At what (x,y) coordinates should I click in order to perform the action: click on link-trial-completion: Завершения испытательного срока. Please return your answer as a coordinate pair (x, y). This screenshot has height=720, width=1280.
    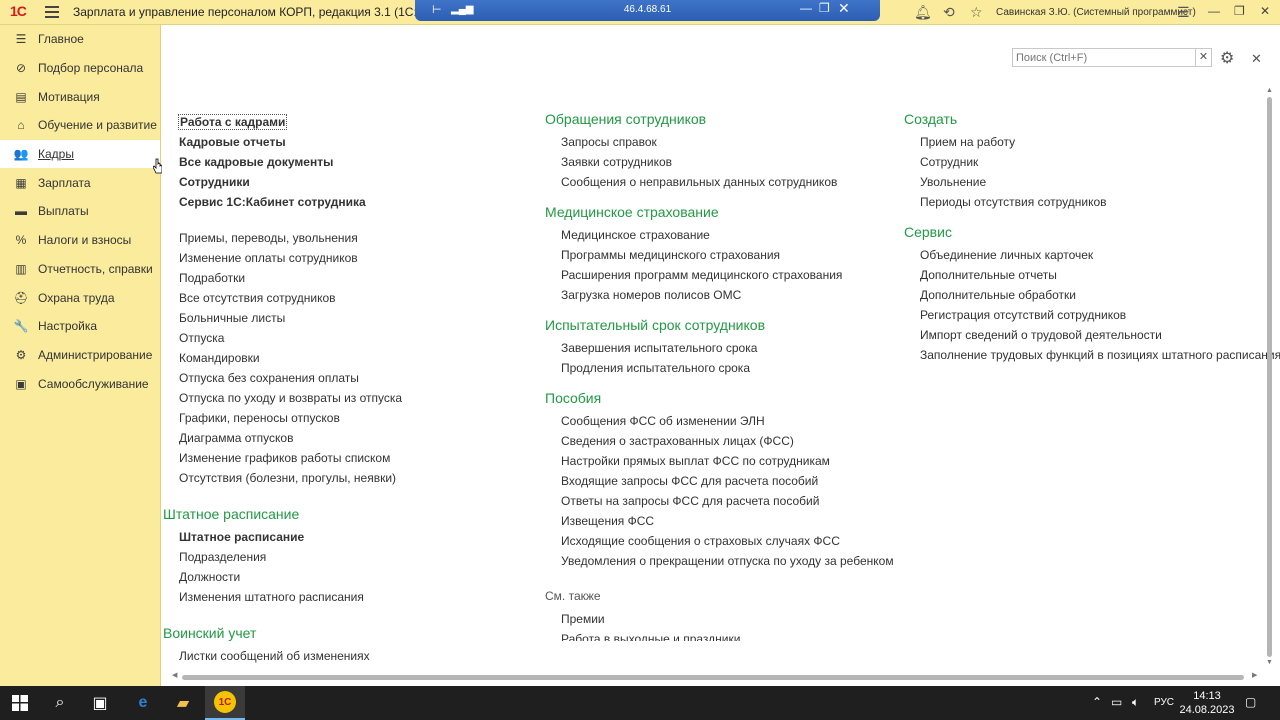
    Looking at the image, I should click on (719, 348).